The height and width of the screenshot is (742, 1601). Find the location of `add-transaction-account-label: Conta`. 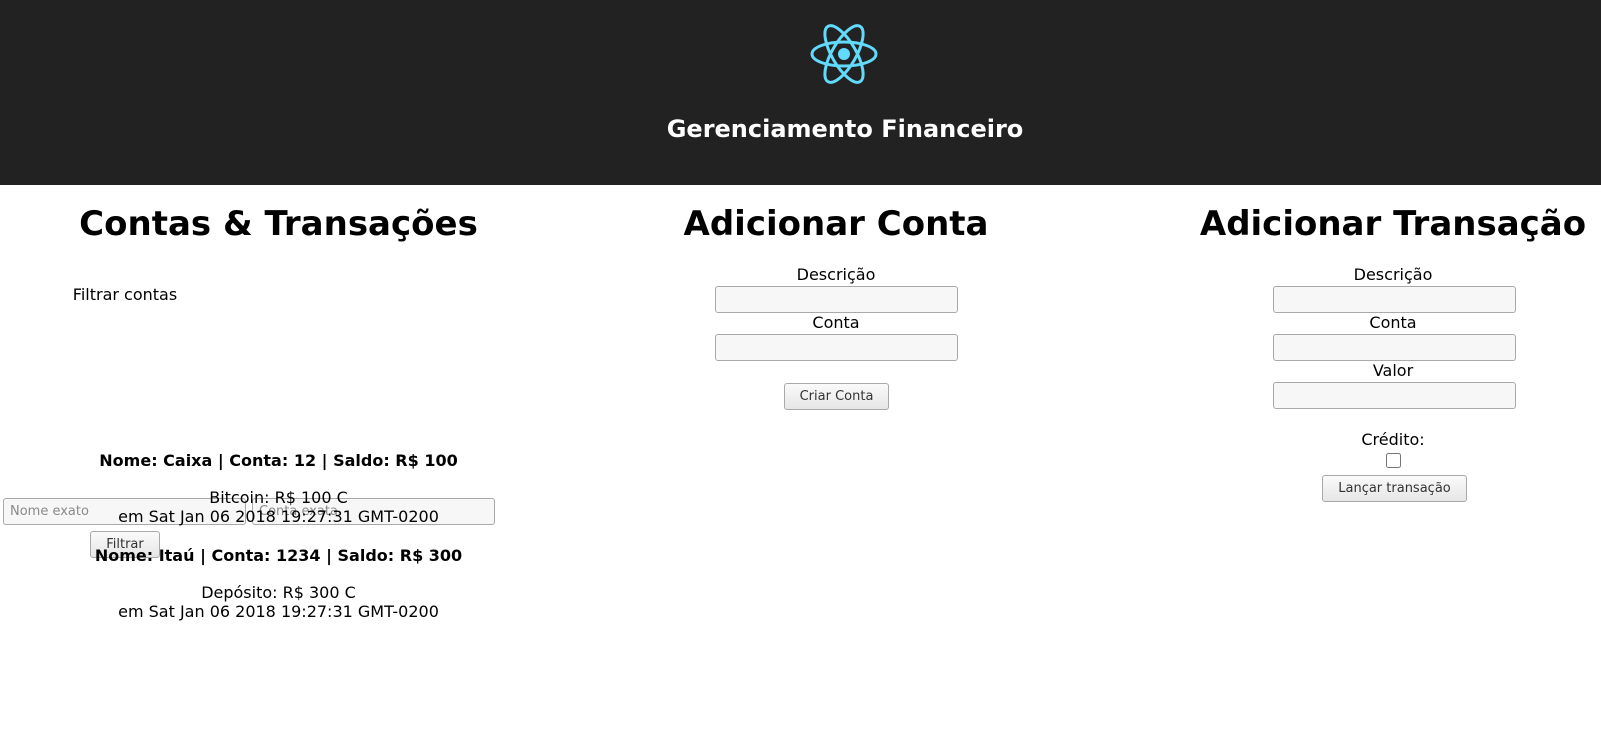

add-transaction-account-label: Conta is located at coordinates (1393, 322).